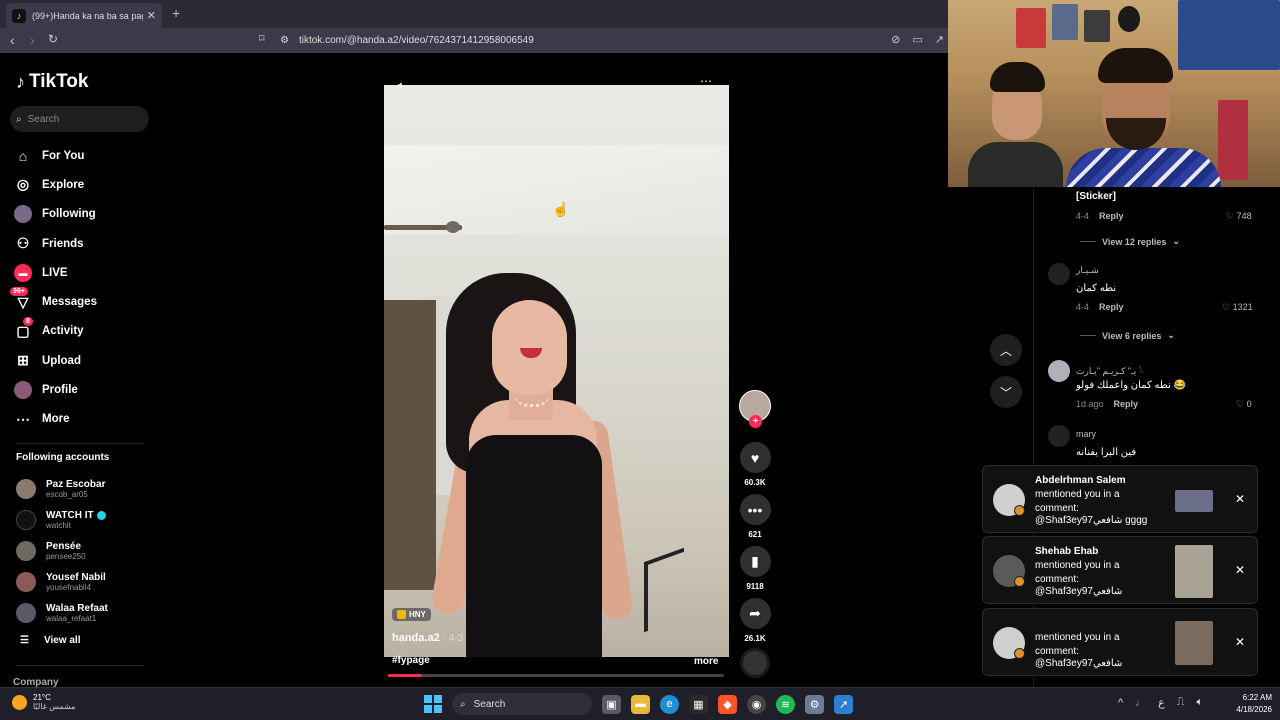 The width and height of the screenshot is (1280, 720). Describe the element at coordinates (611, 704) in the screenshot. I see `task-view-icon: ▣` at that location.